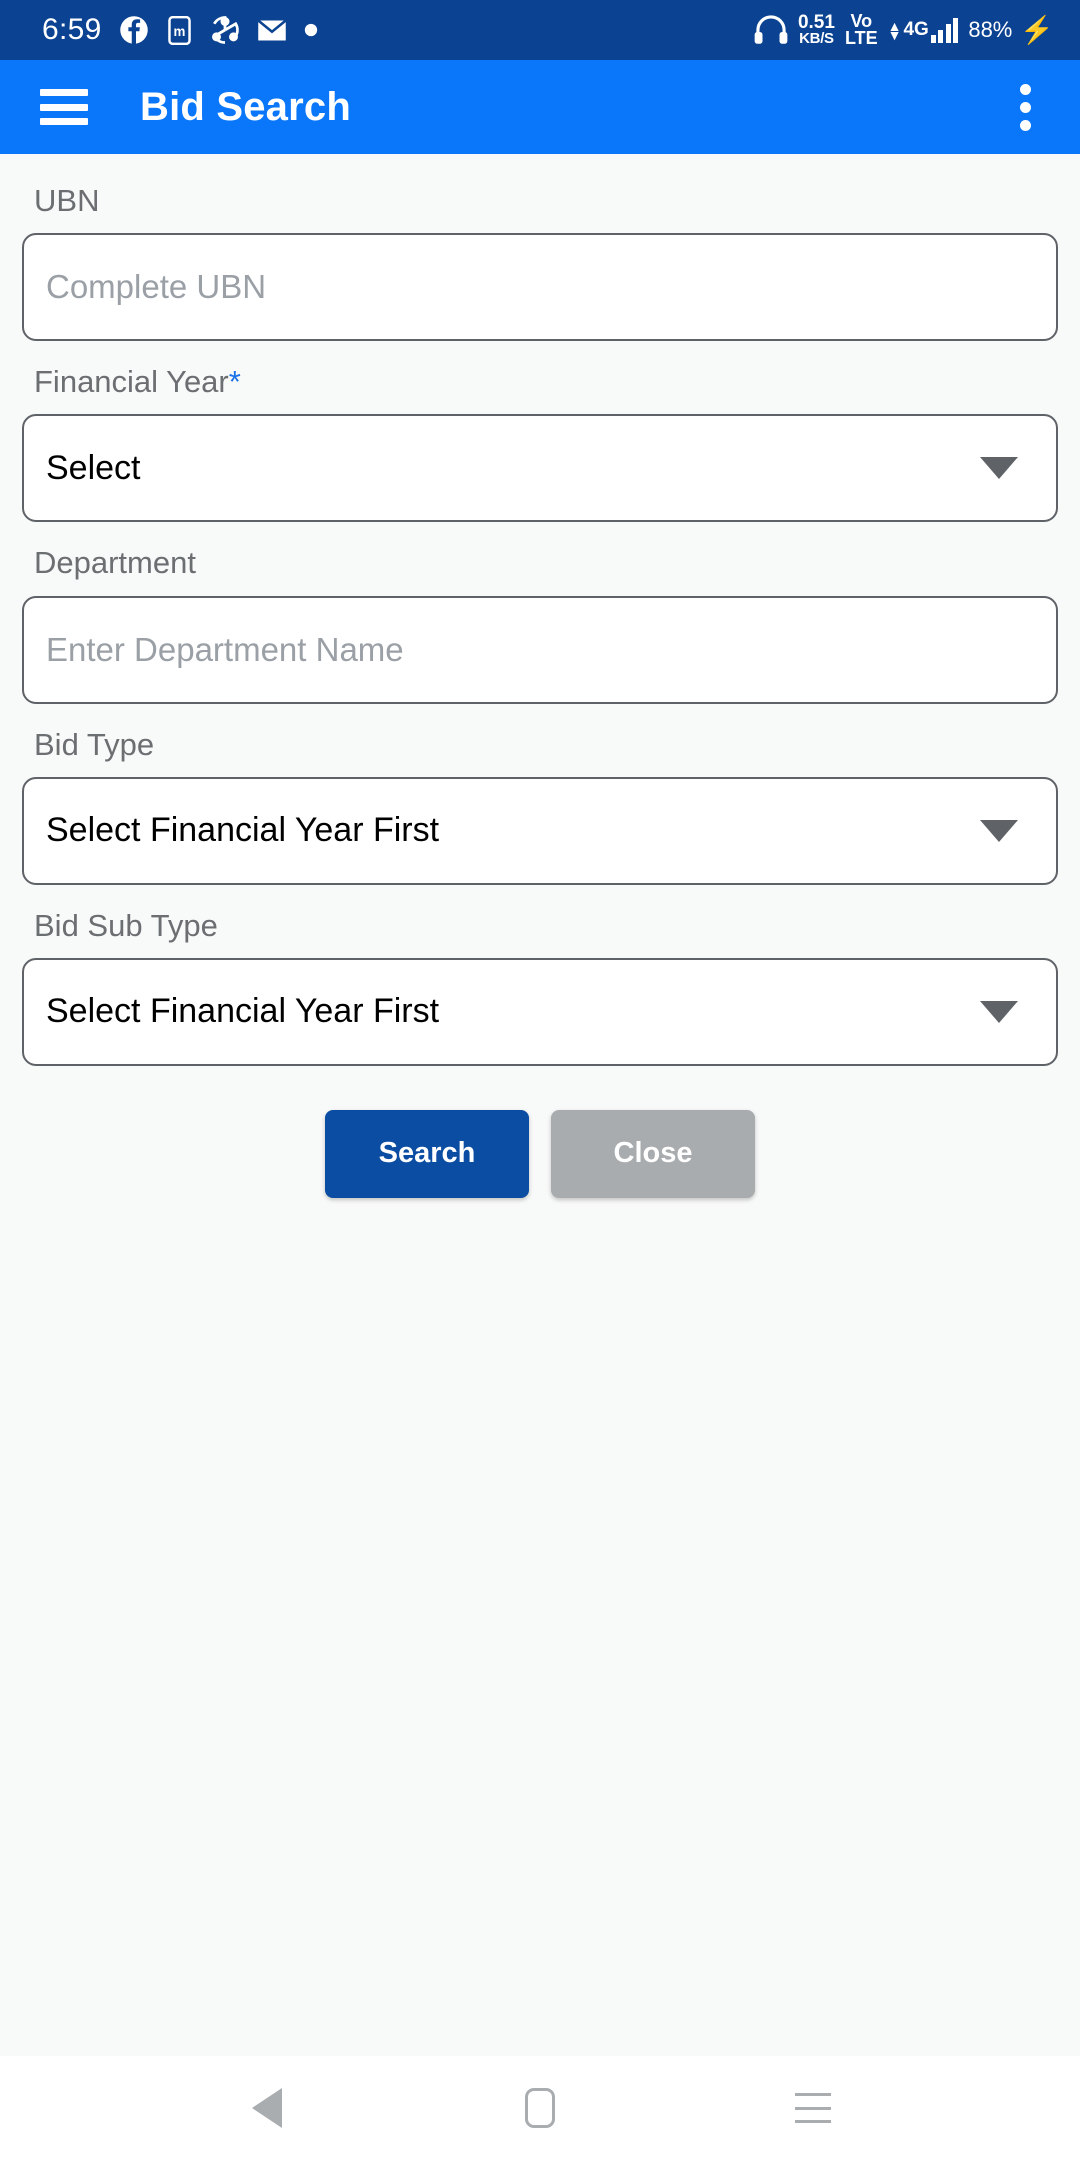 The image size is (1080, 2160). I want to click on more-vertical-icon, so click(1025, 107).